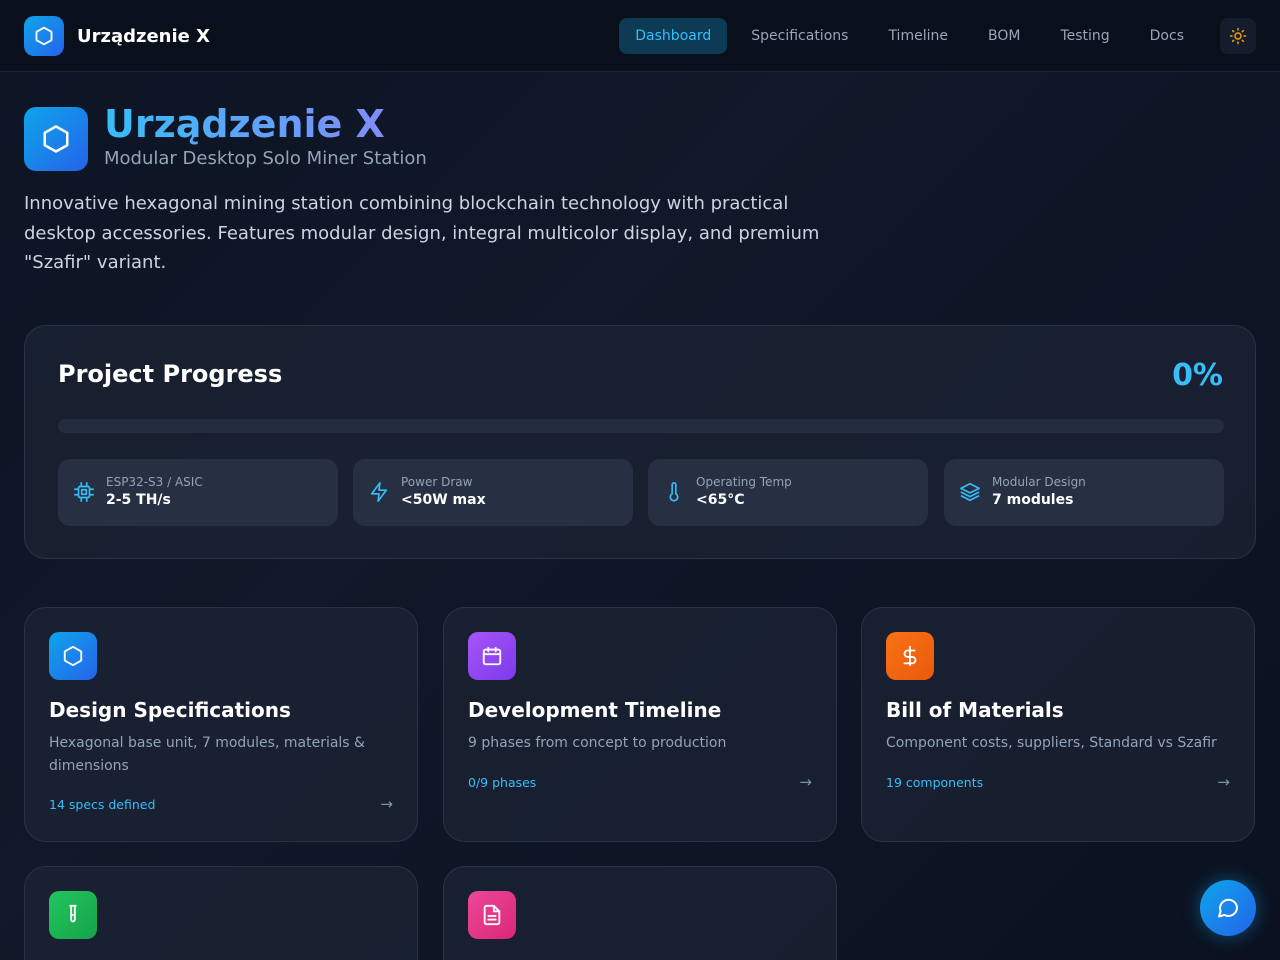 This screenshot has height=960, width=1280. I want to click on nav-testing: Testing, so click(1084, 36).